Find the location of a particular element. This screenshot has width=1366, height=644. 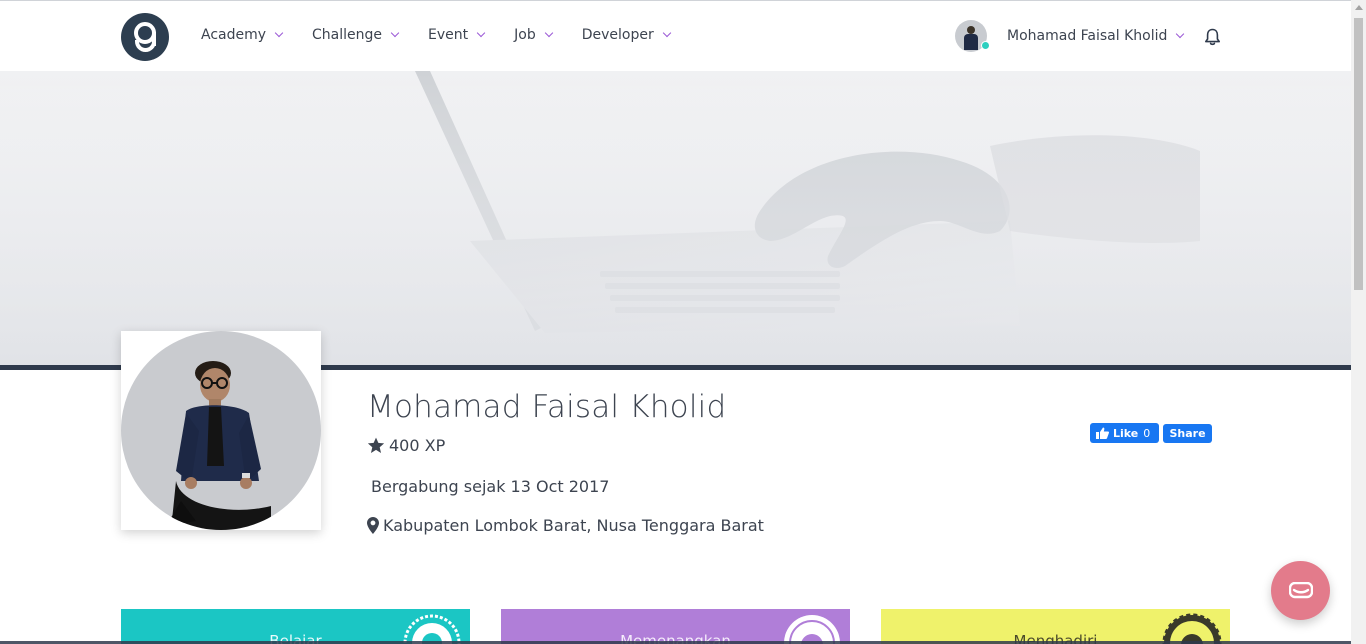

menu-developer-label: Developer is located at coordinates (617, 35).